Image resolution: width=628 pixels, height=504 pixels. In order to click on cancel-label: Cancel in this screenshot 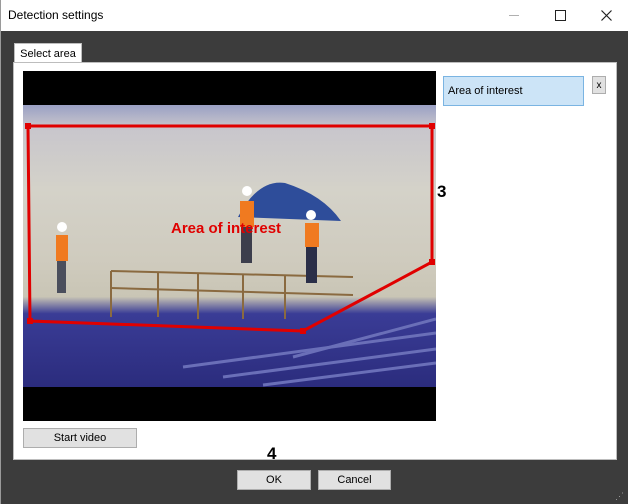, I will do `click(354, 480)`.